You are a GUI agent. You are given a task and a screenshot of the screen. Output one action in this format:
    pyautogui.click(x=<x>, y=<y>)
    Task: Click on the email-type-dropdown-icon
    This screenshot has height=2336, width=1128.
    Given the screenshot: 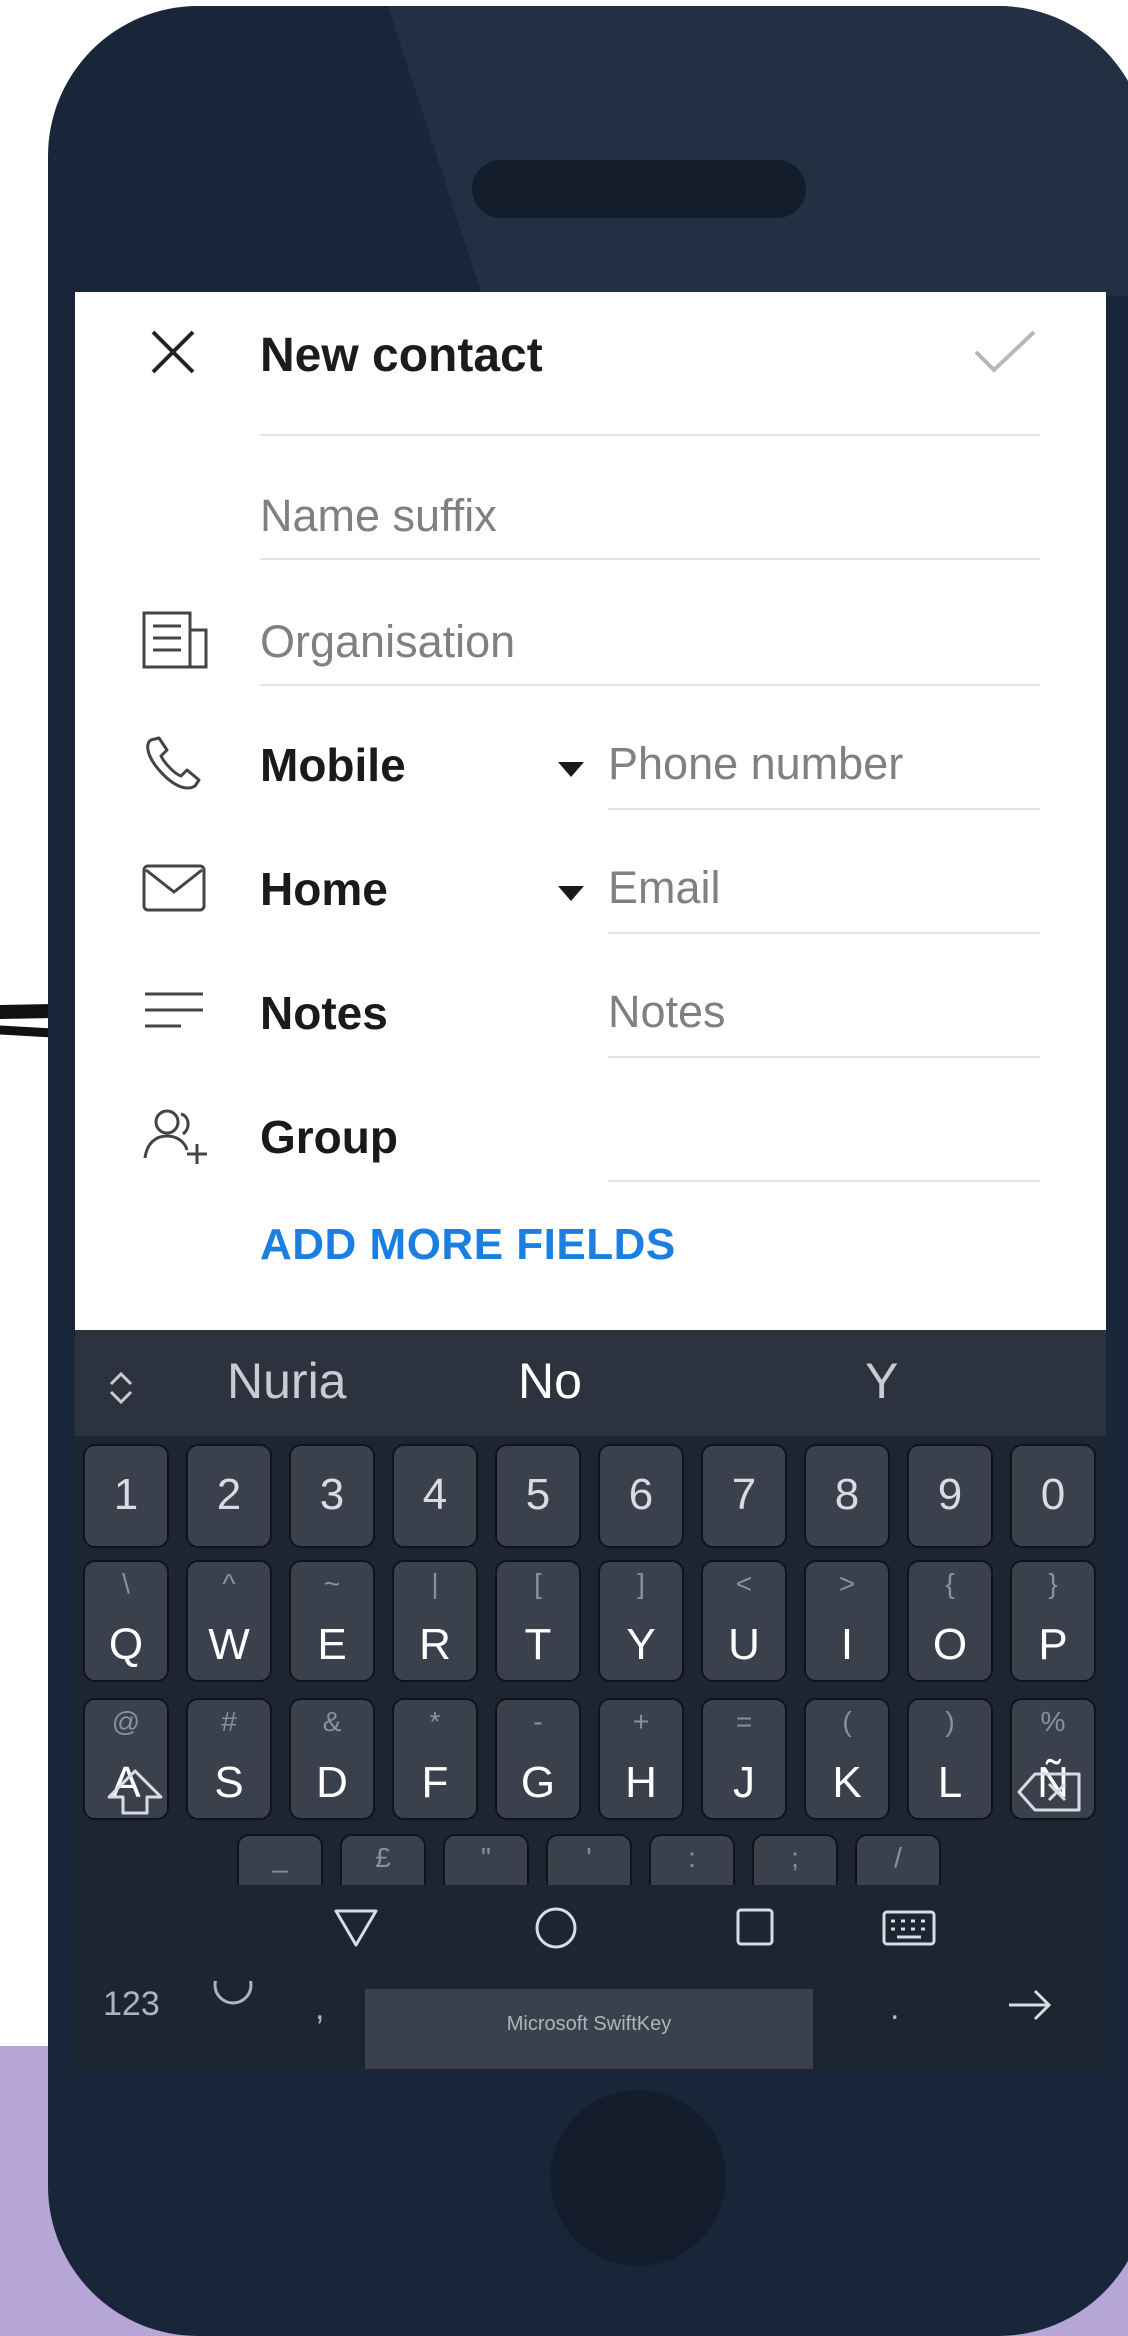 What is the action you would take?
    pyautogui.click(x=571, y=893)
    